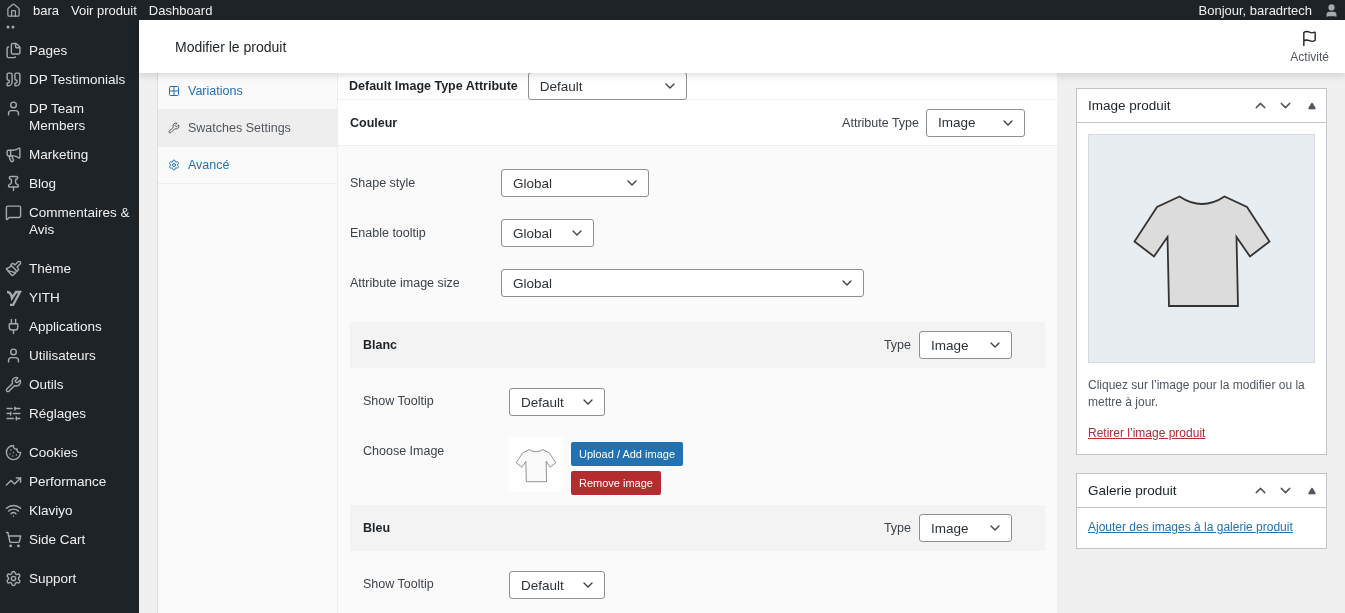  What do you see at coordinates (247, 128) in the screenshot?
I see `product-tab: Swatches Settings` at bounding box center [247, 128].